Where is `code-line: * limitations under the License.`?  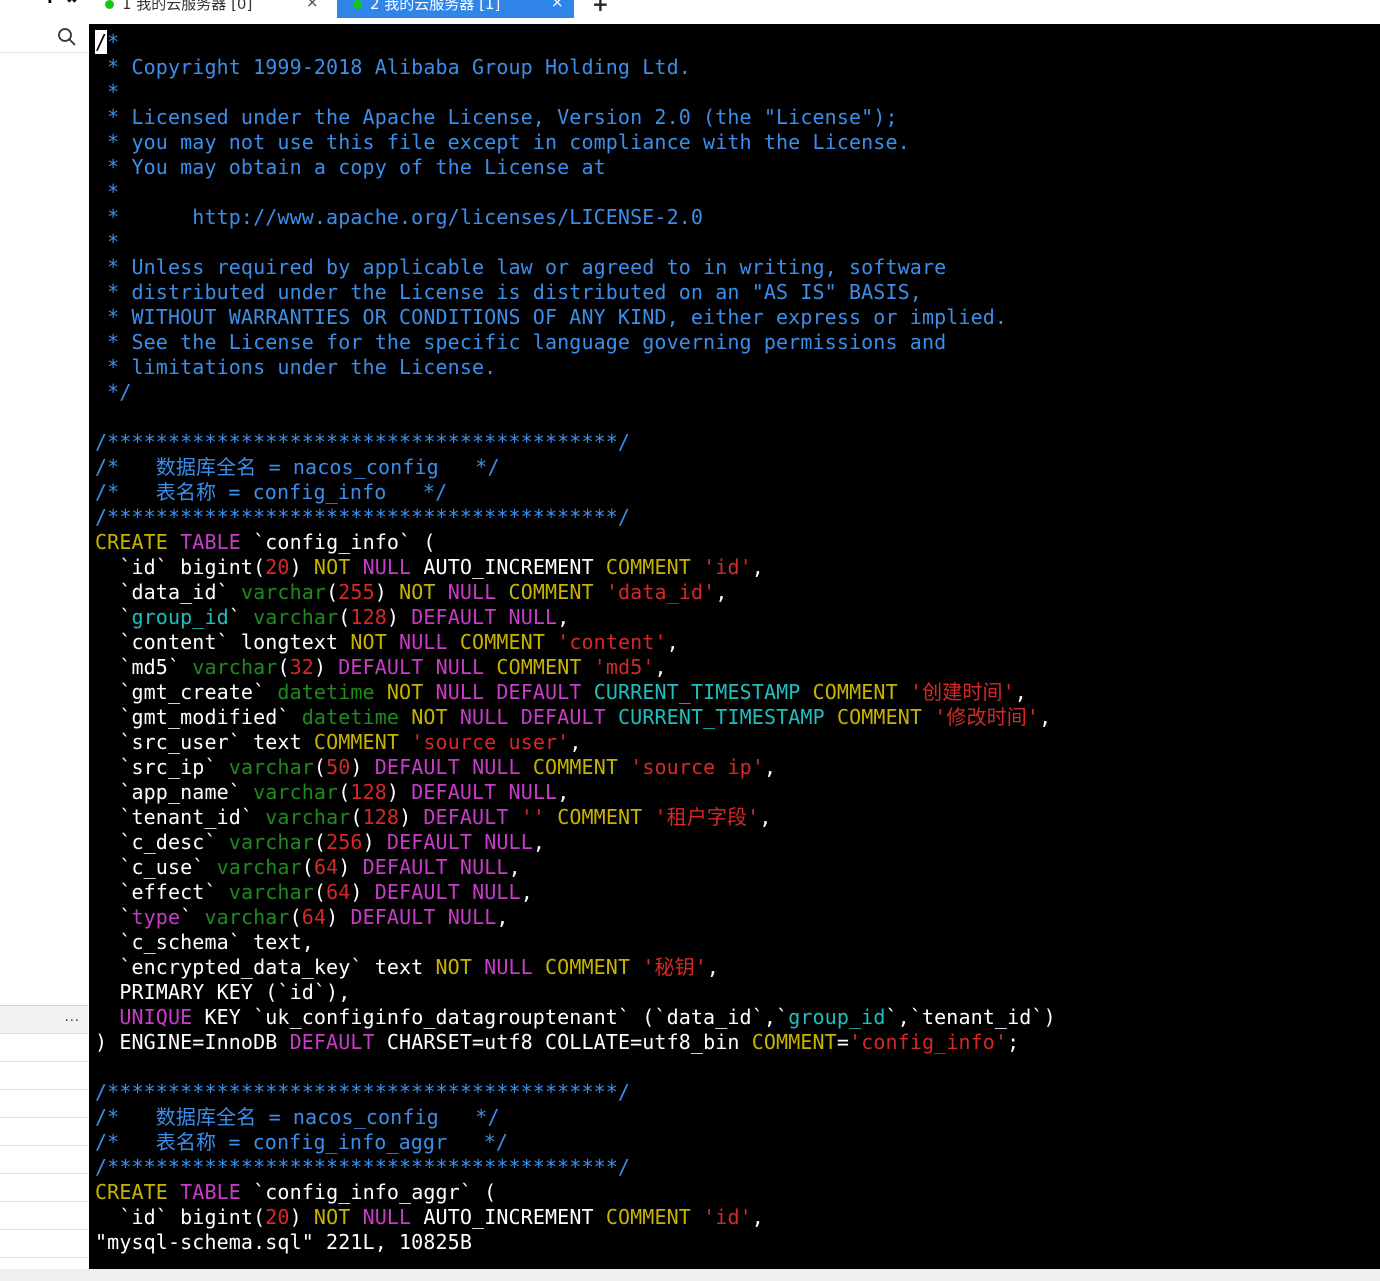 code-line: * limitations under the License. is located at coordinates (575, 367).